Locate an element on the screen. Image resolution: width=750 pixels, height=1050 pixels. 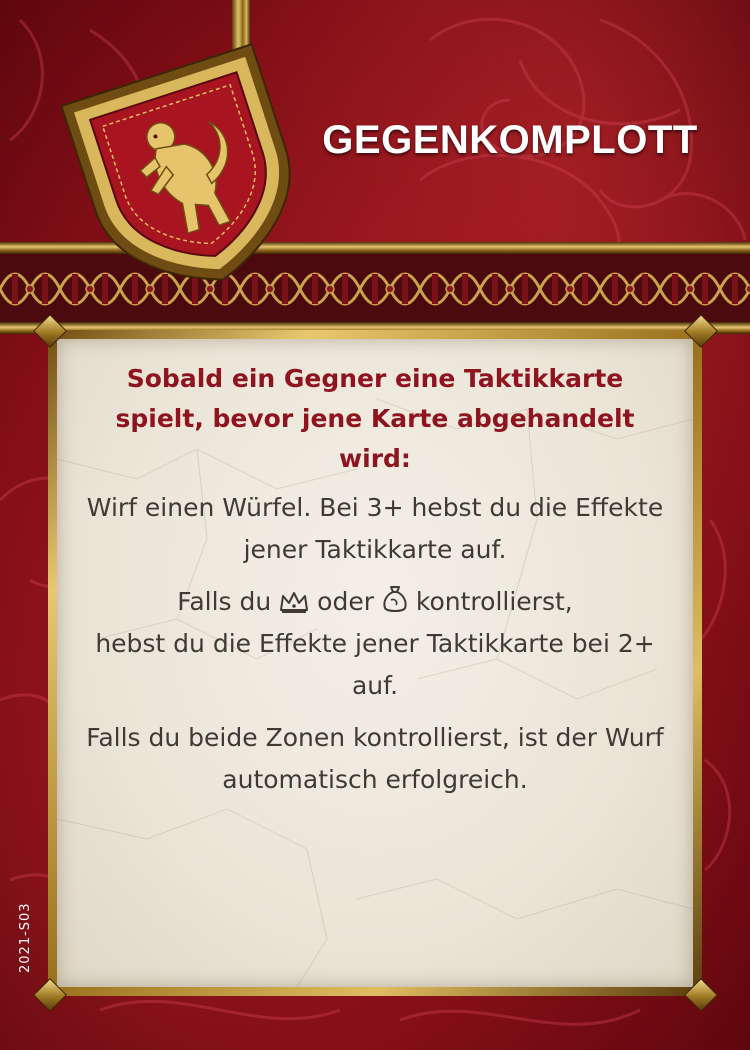
card-code: 2021-S03 is located at coordinates (25, 938).